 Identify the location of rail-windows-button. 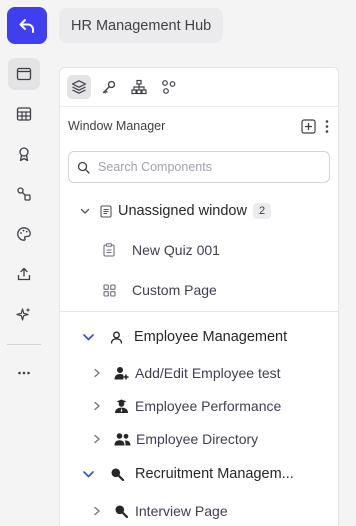
(23, 74).